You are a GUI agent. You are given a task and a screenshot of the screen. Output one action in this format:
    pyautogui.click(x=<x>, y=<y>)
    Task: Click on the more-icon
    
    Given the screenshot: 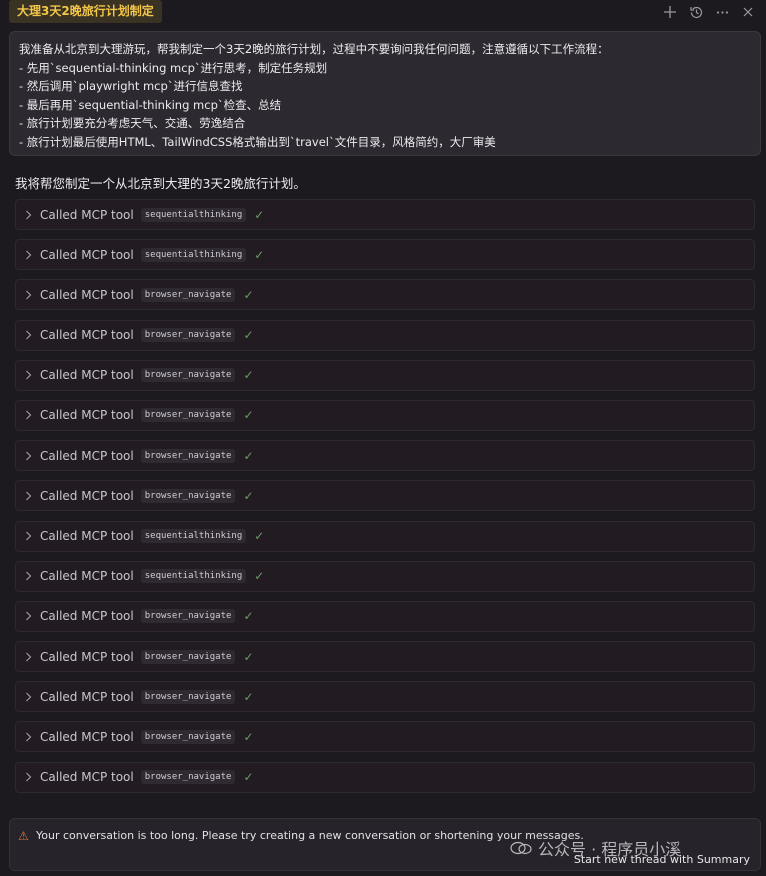 What is the action you would take?
    pyautogui.click(x=722, y=12)
    